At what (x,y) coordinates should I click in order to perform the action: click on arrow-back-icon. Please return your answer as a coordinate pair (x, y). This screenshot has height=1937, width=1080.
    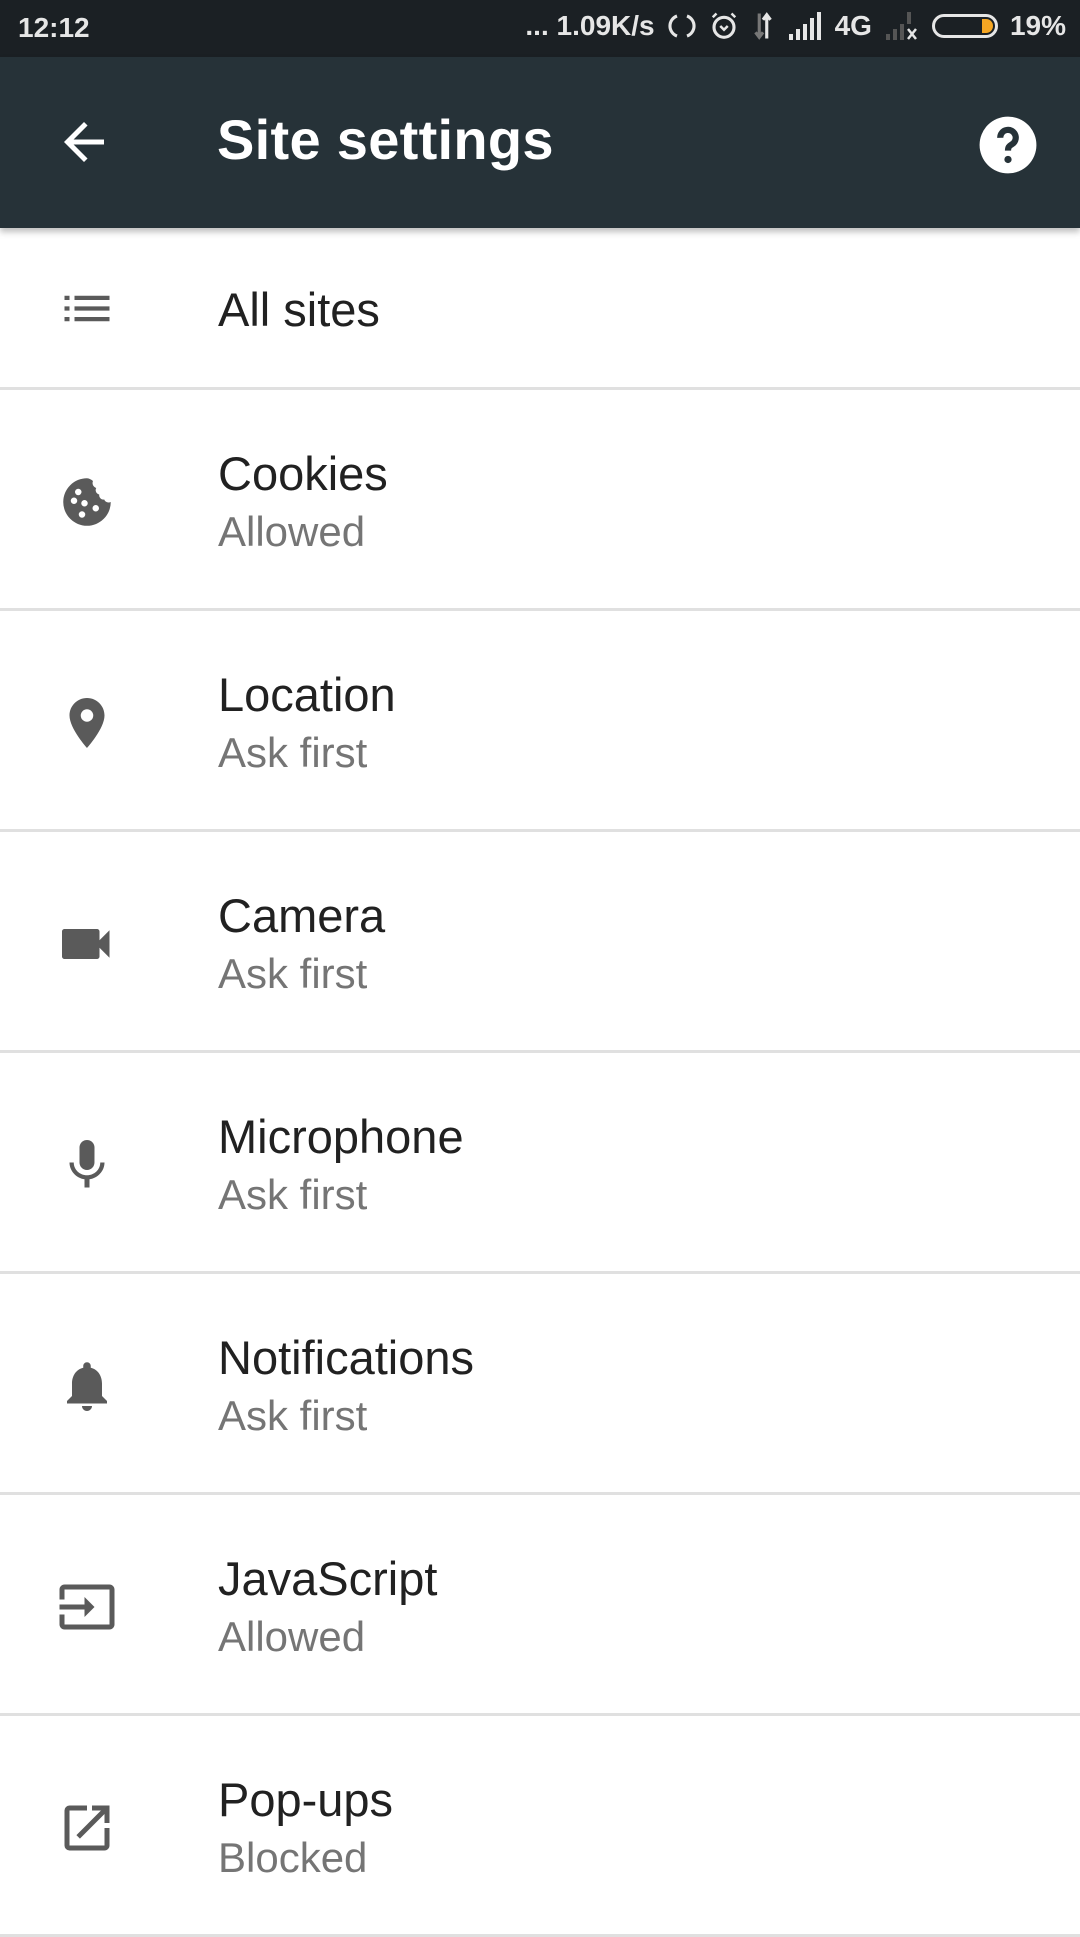
    Looking at the image, I should click on (84, 142).